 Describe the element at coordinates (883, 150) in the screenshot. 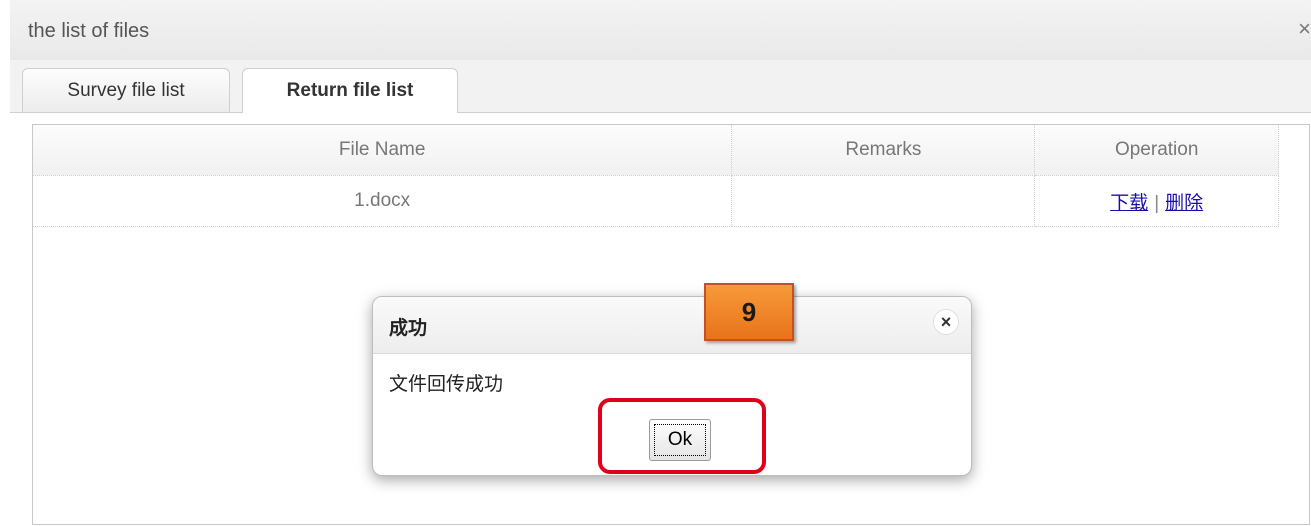

I see `column-header-remarks: Remarks` at that location.